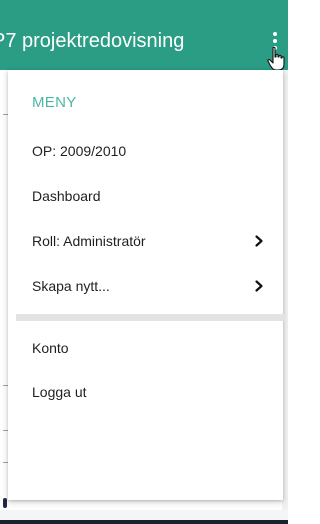 The width and height of the screenshot is (320, 524). What do you see at coordinates (79, 151) in the screenshot?
I see `menu-item-label: OP: 2009/2010` at bounding box center [79, 151].